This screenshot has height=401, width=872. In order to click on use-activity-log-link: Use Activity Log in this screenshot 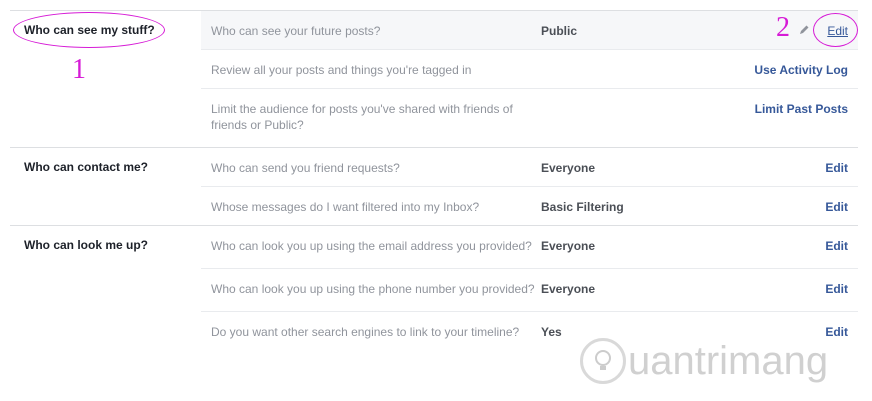, I will do `click(801, 70)`.